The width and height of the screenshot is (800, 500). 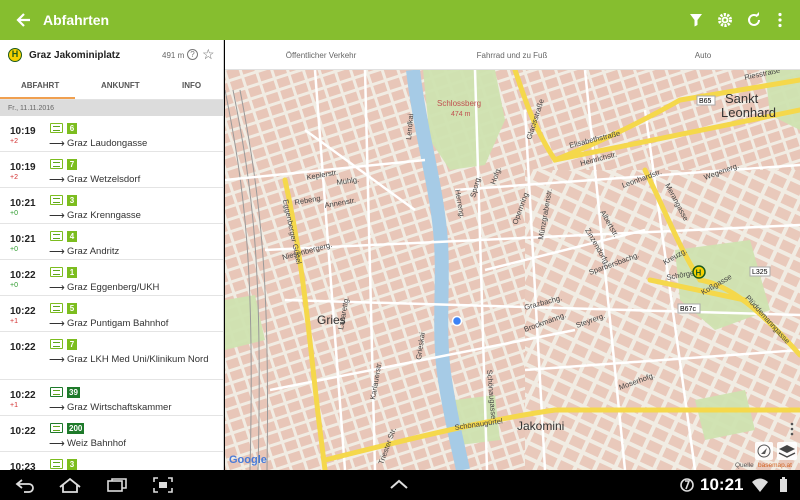 What do you see at coordinates (111, 134) in the screenshot?
I see `departure-row: 10:19 +2 6 ⟶ Graz Laudongasse` at bounding box center [111, 134].